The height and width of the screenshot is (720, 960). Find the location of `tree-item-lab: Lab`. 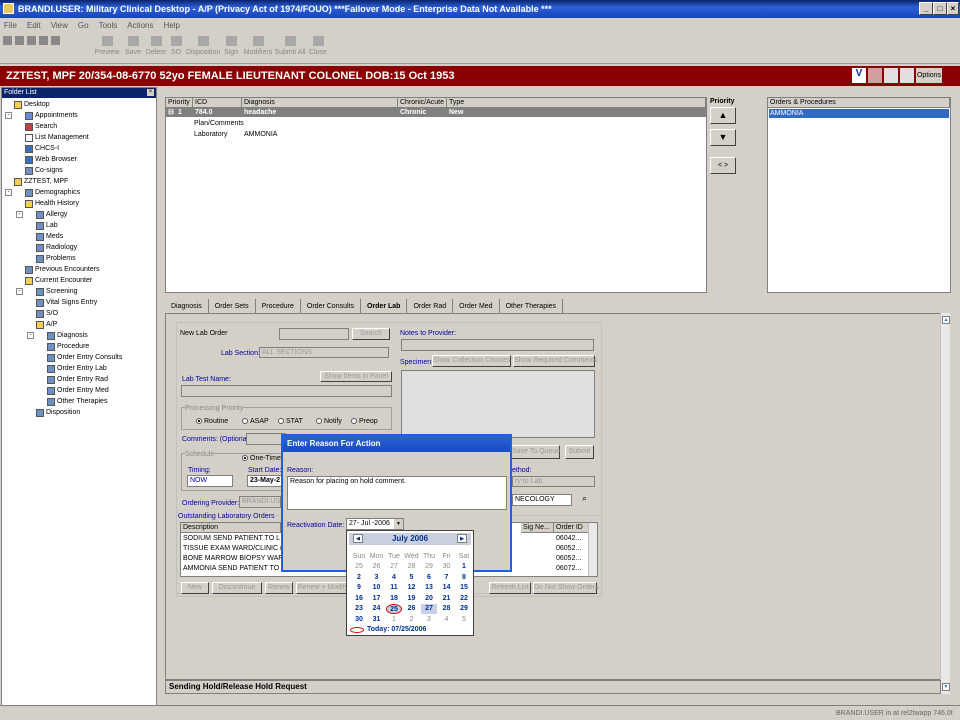

tree-item-lab: Lab is located at coordinates (47, 226).